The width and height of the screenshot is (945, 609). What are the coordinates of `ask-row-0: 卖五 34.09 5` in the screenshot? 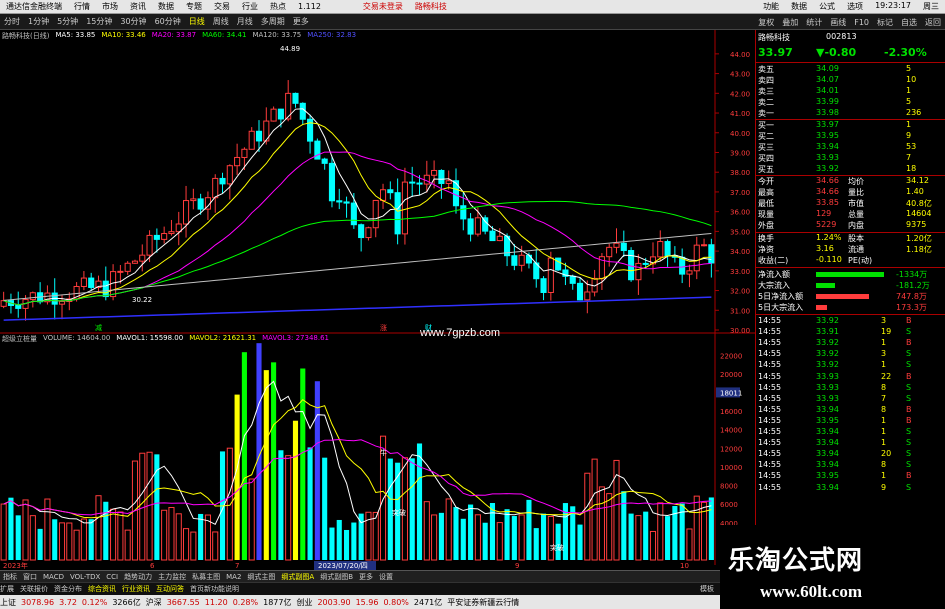 It's located at (850, 69).